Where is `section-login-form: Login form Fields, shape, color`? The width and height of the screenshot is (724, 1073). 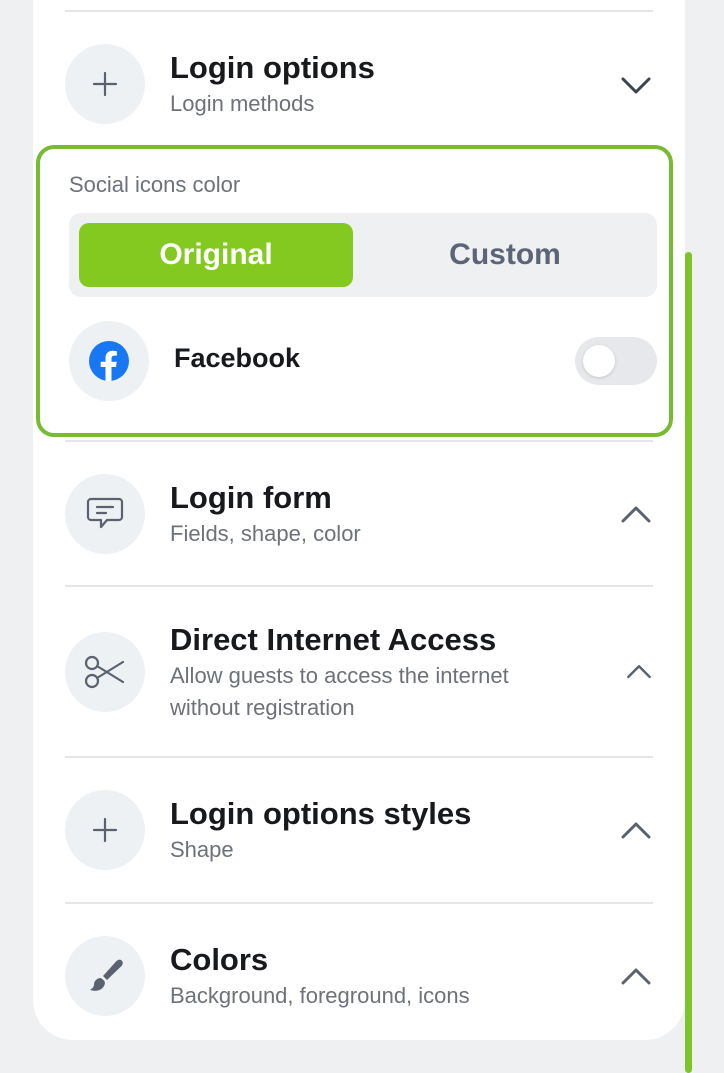
section-login-form: Login form Fields, shape, color is located at coordinates (359, 514).